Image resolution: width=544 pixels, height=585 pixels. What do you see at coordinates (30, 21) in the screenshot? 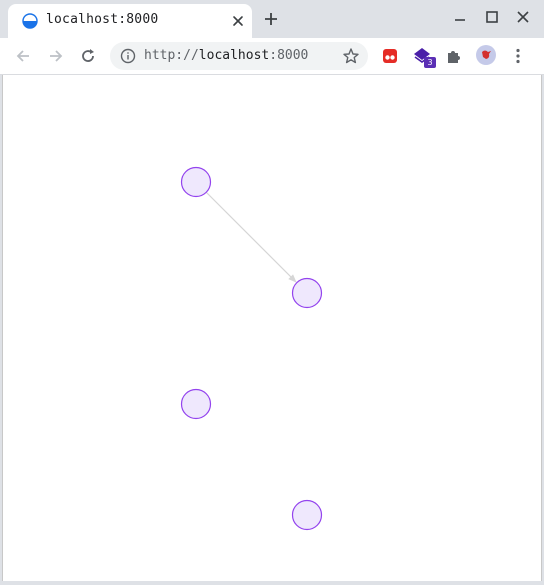
I see `half-filled-circle-icon` at bounding box center [30, 21].